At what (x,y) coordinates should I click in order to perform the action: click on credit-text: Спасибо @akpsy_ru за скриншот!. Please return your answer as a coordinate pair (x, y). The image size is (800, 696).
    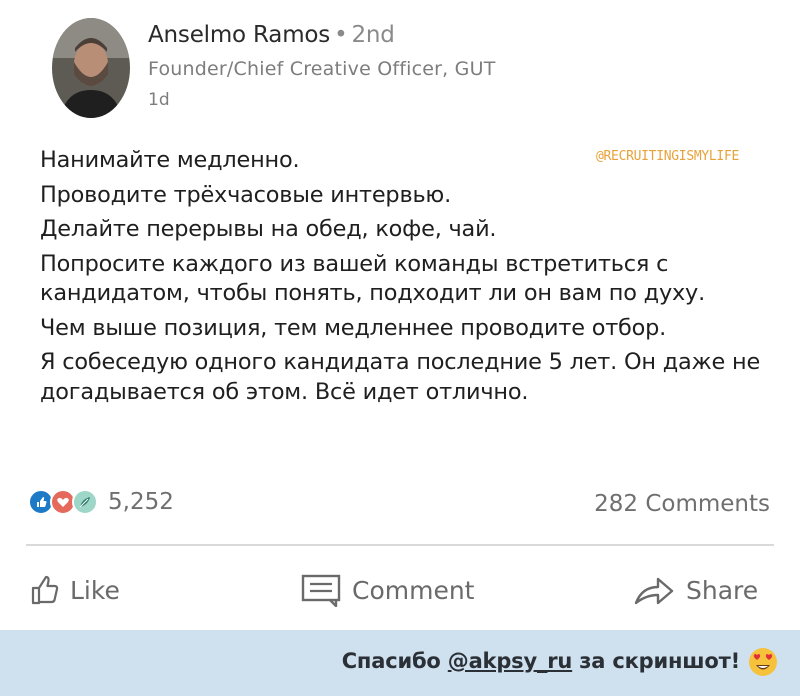
    Looking at the image, I should click on (541, 661).